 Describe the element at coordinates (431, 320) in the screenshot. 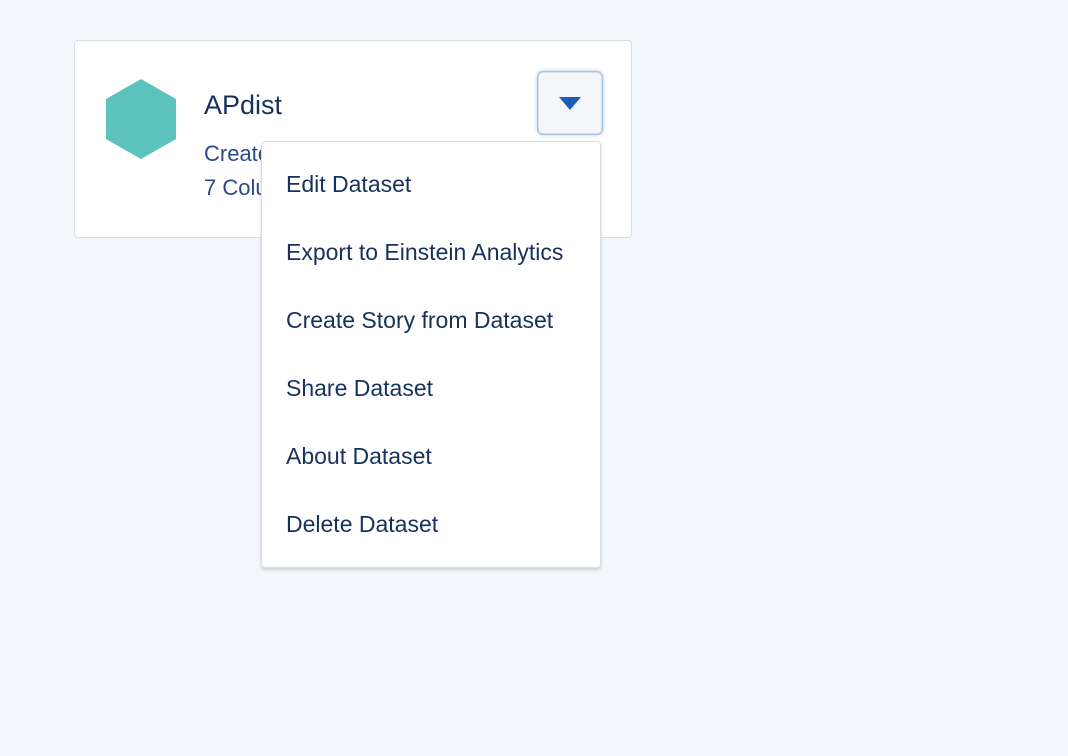

I see `menu-item-create-story: Create Story from Dataset` at that location.